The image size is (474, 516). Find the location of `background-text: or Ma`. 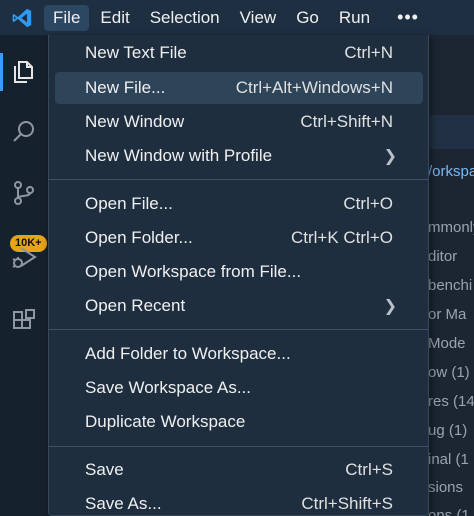

background-text: or Ma is located at coordinates (447, 314).